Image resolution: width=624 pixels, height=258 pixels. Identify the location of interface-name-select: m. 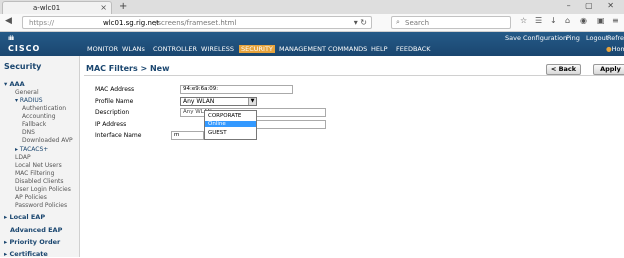
(187, 135).